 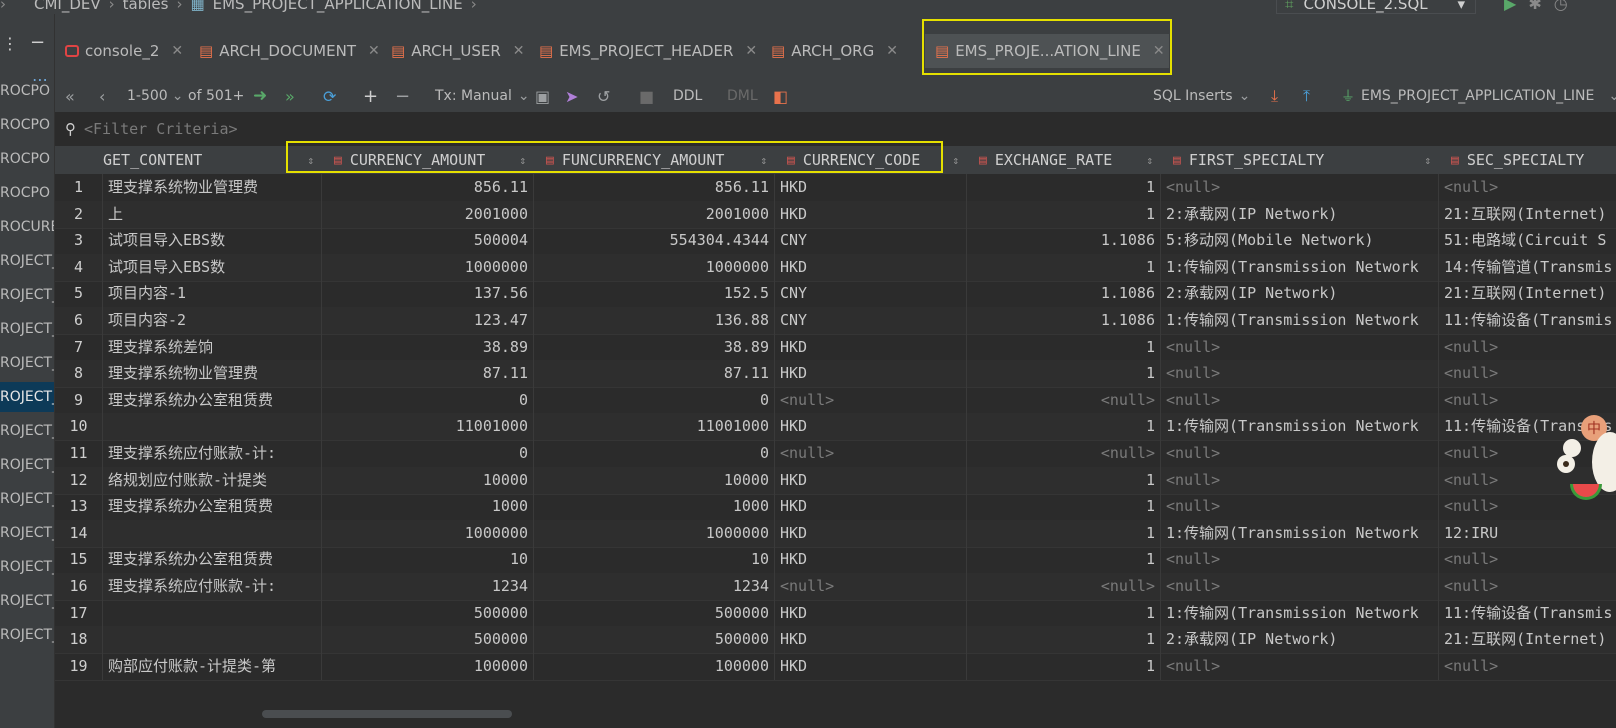 I want to click on table-cell: 10, so click(x=654, y=560).